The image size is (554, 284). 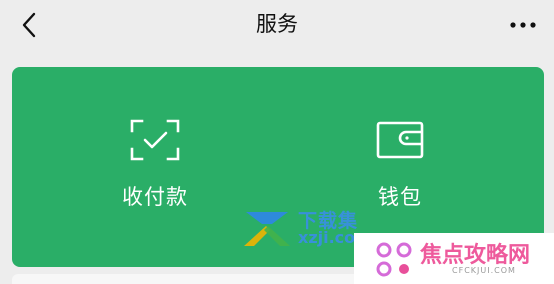 I want to click on more-button, so click(x=523, y=25).